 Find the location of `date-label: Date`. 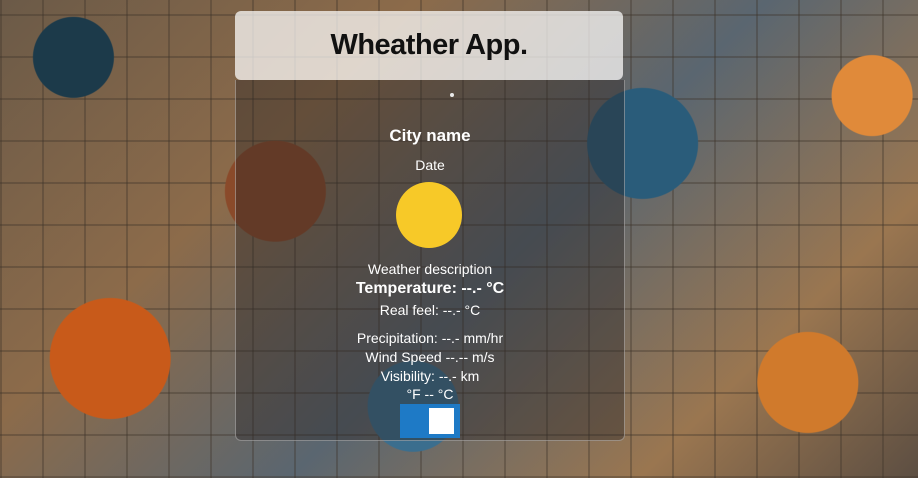

date-label: Date is located at coordinates (430, 165).